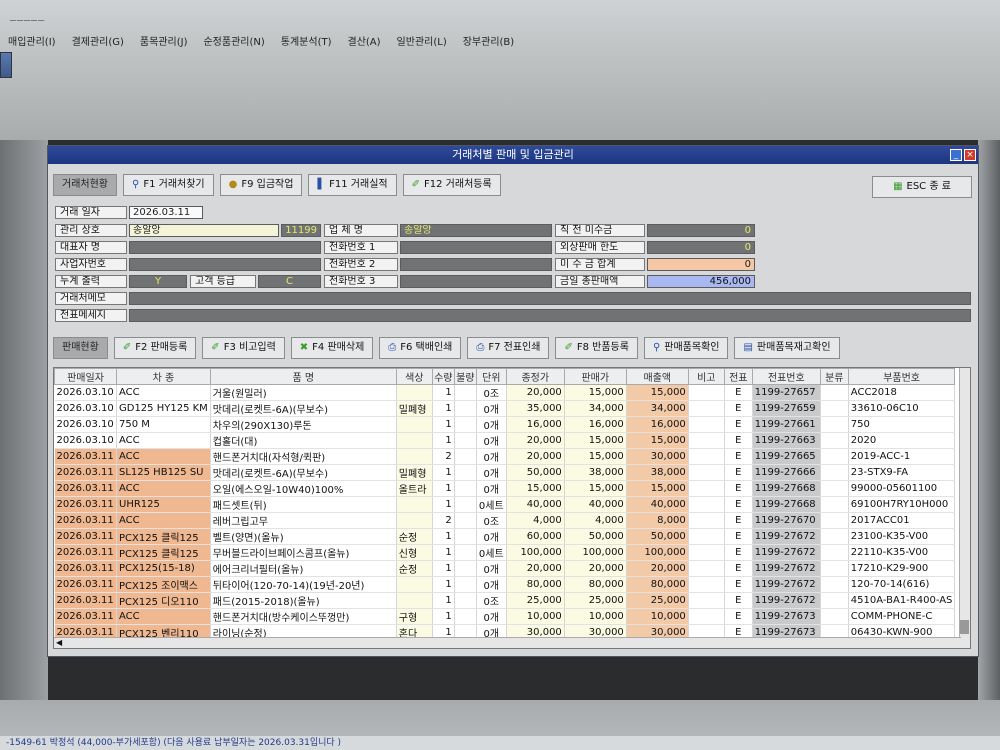  What do you see at coordinates (476, 230) in the screenshot?
I see `biz-name-field: 송알앙` at bounding box center [476, 230].